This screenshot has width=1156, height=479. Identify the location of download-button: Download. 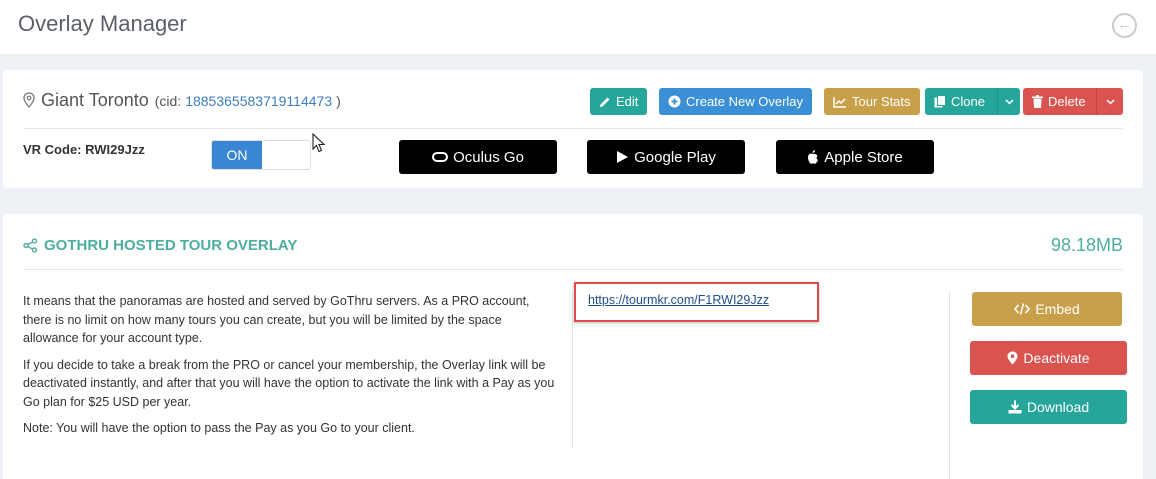
(1048, 407).